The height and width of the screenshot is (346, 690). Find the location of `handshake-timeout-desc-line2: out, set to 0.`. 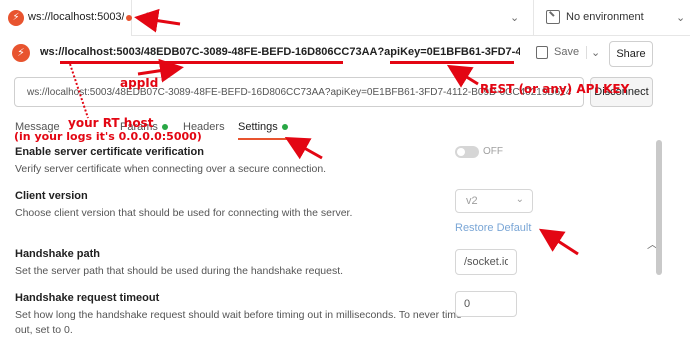

handshake-timeout-desc-line2: out, set to 0. is located at coordinates (44, 330).